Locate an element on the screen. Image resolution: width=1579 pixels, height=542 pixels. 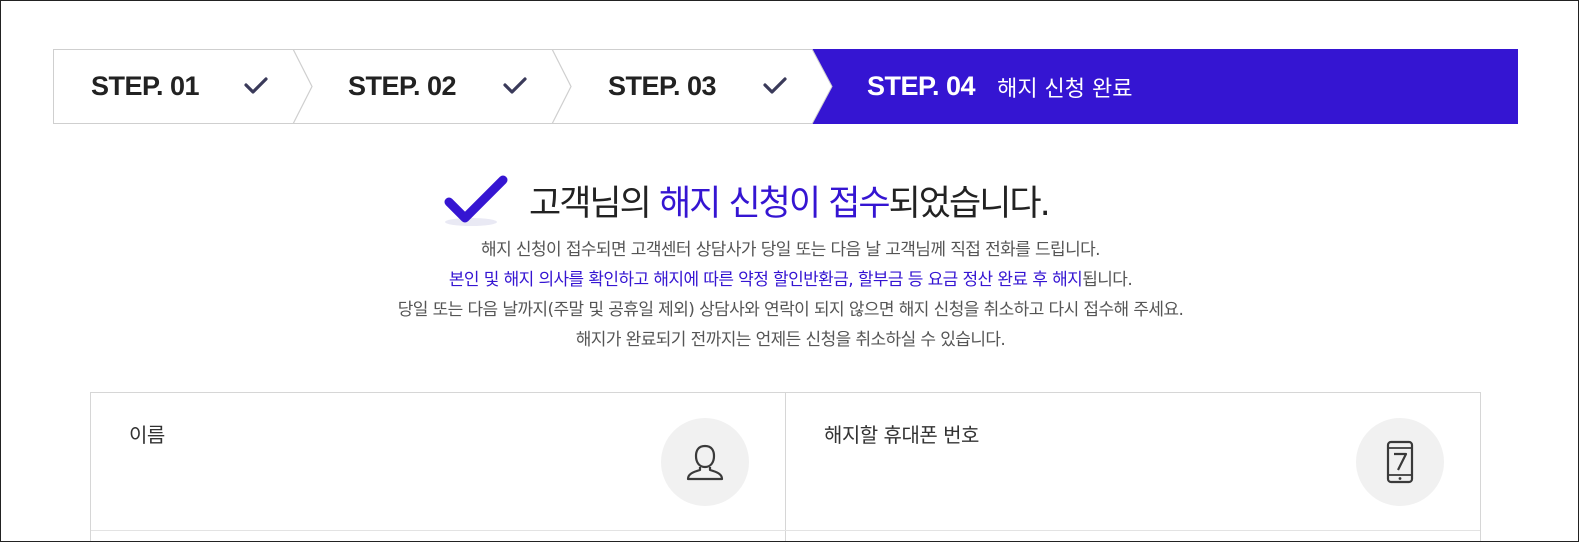
headline-post: 되었습니다. is located at coordinates (969, 203).